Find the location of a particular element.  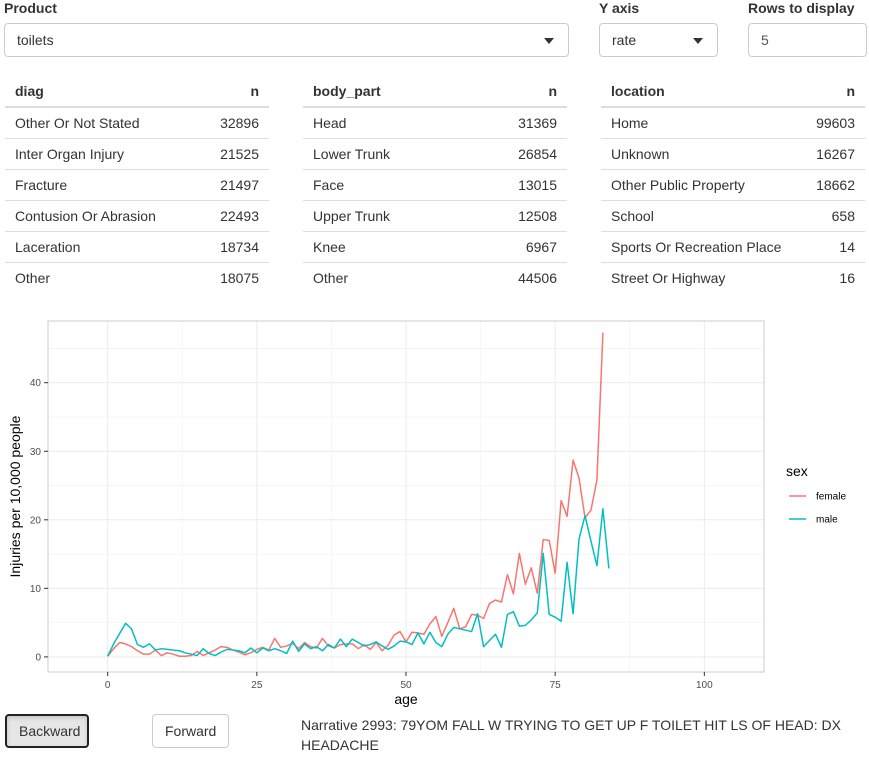

y-axis-label: Injuries per 10,000 people is located at coordinates (15, 496).